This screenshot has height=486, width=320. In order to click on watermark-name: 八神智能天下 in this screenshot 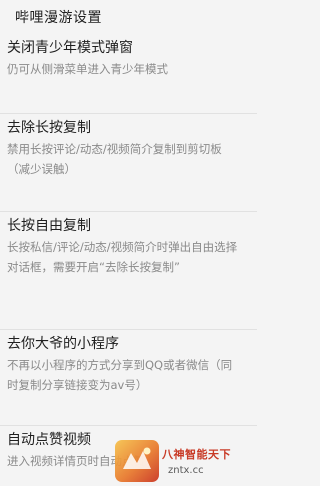, I will do `click(196, 454)`.